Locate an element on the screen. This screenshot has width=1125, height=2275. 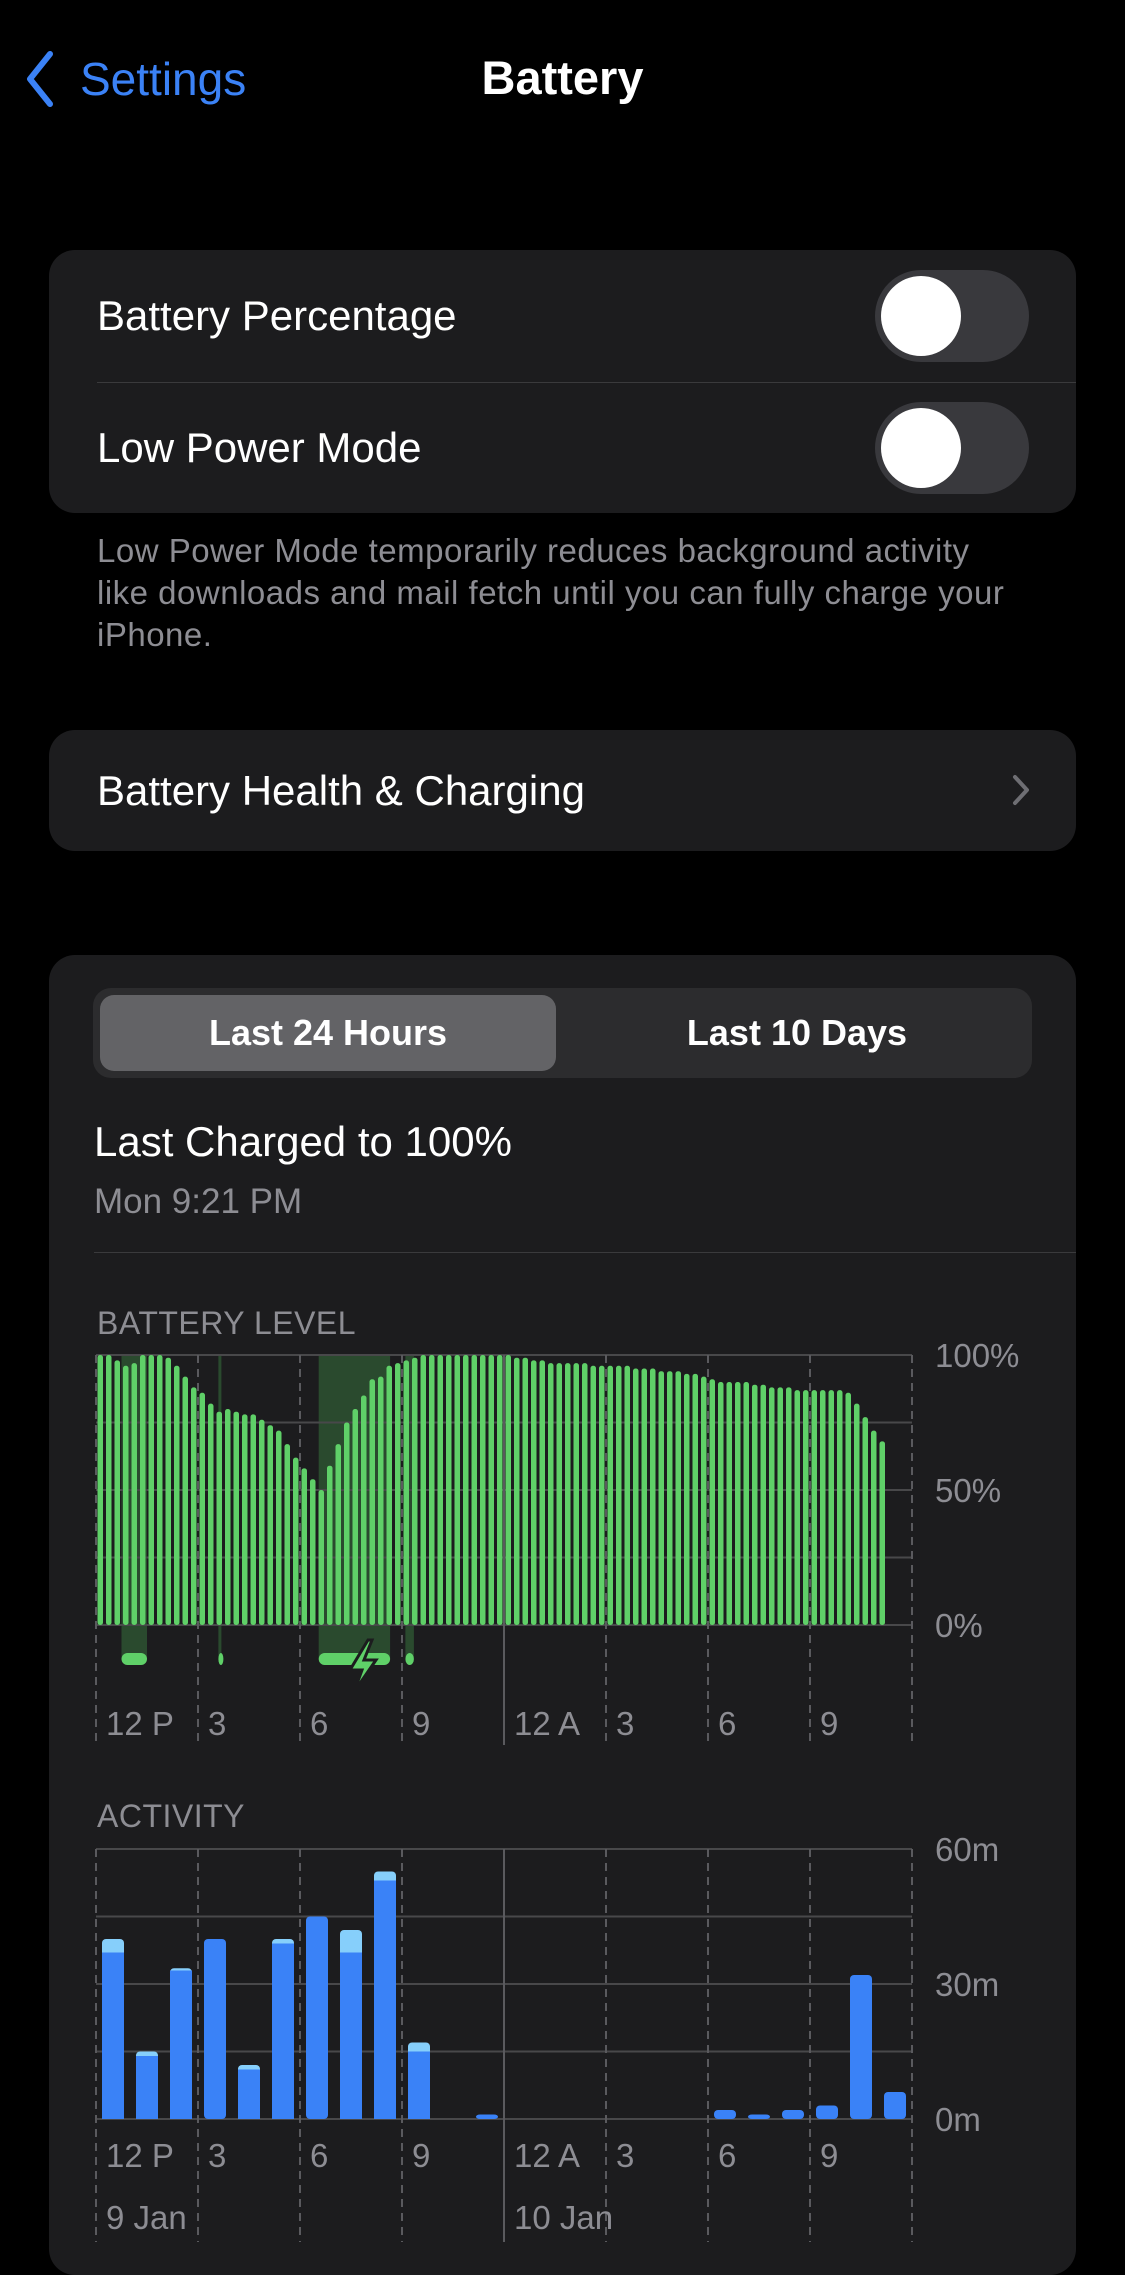
battery-level-chart: 100% 50% 0% 12 P 3 6 9 12 A 3 6 9 is located at coordinates (557, 1542).